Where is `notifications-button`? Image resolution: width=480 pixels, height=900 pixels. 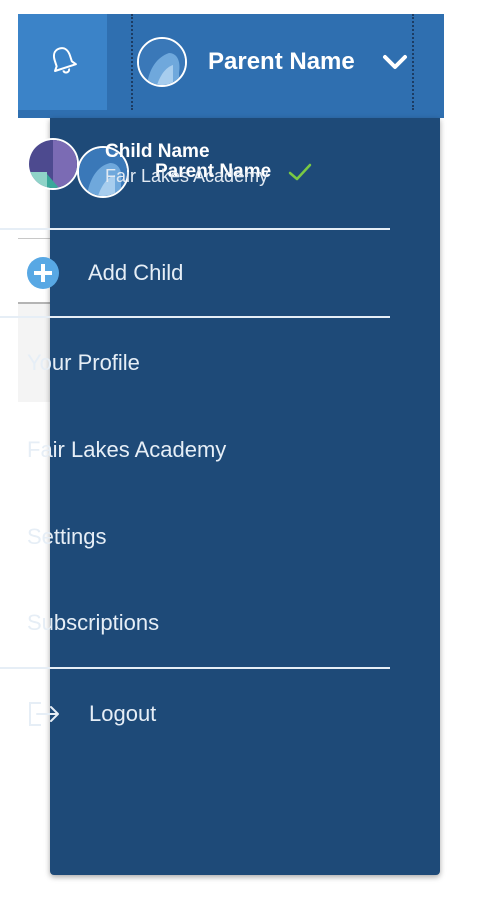 notifications-button is located at coordinates (62, 62).